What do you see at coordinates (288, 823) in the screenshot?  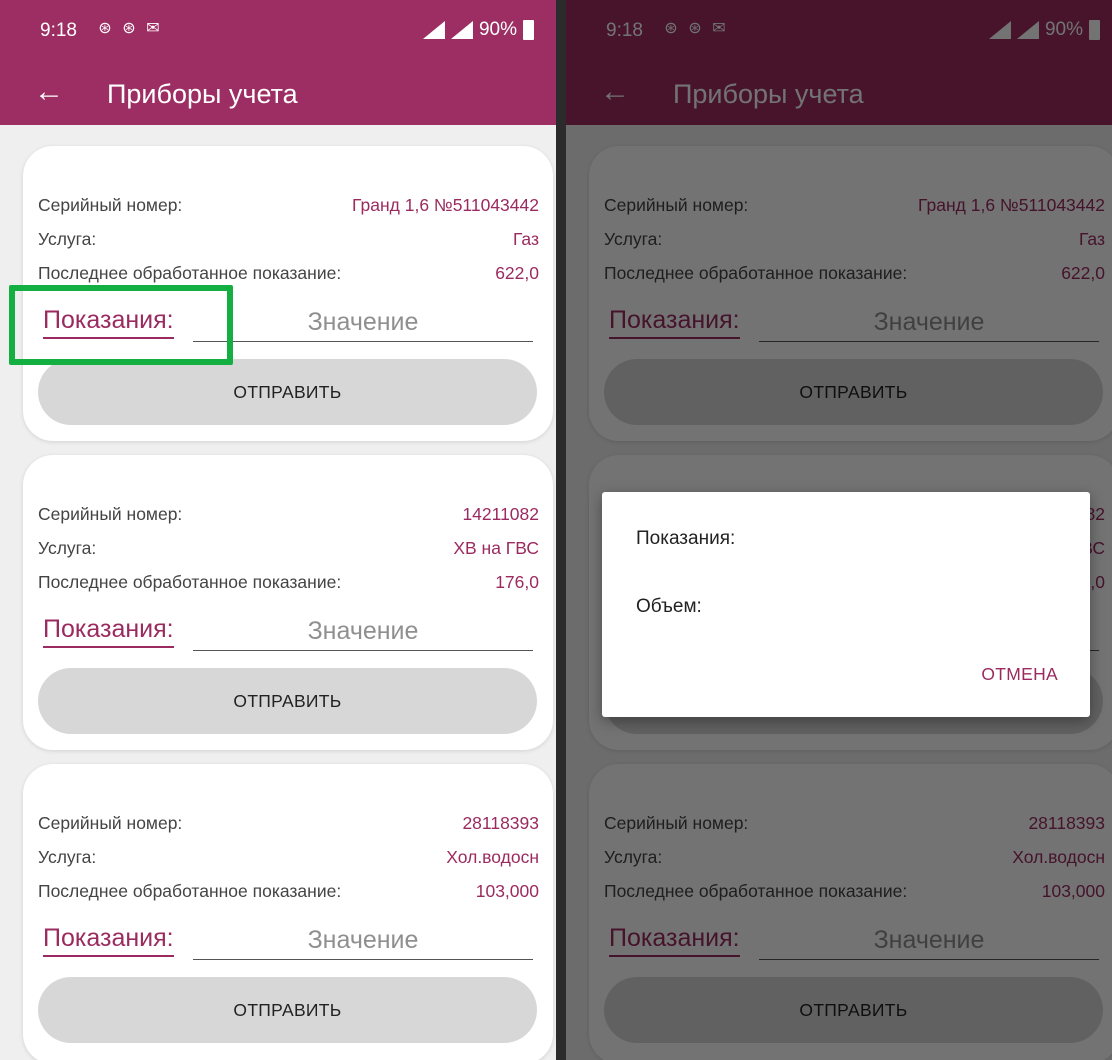 I see `serial-row: Серийный номер: 28118393` at bounding box center [288, 823].